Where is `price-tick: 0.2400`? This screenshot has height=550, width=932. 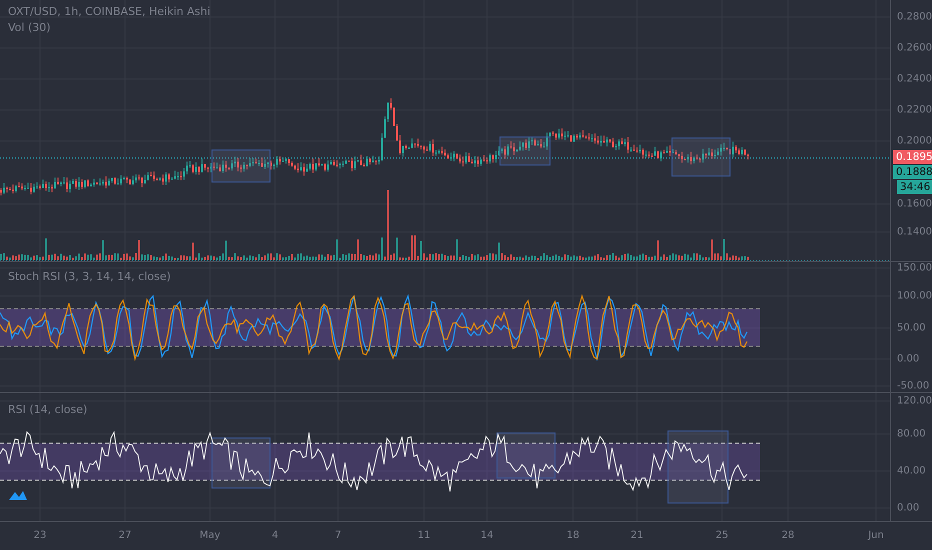
price-tick: 0.2400 is located at coordinates (914, 79).